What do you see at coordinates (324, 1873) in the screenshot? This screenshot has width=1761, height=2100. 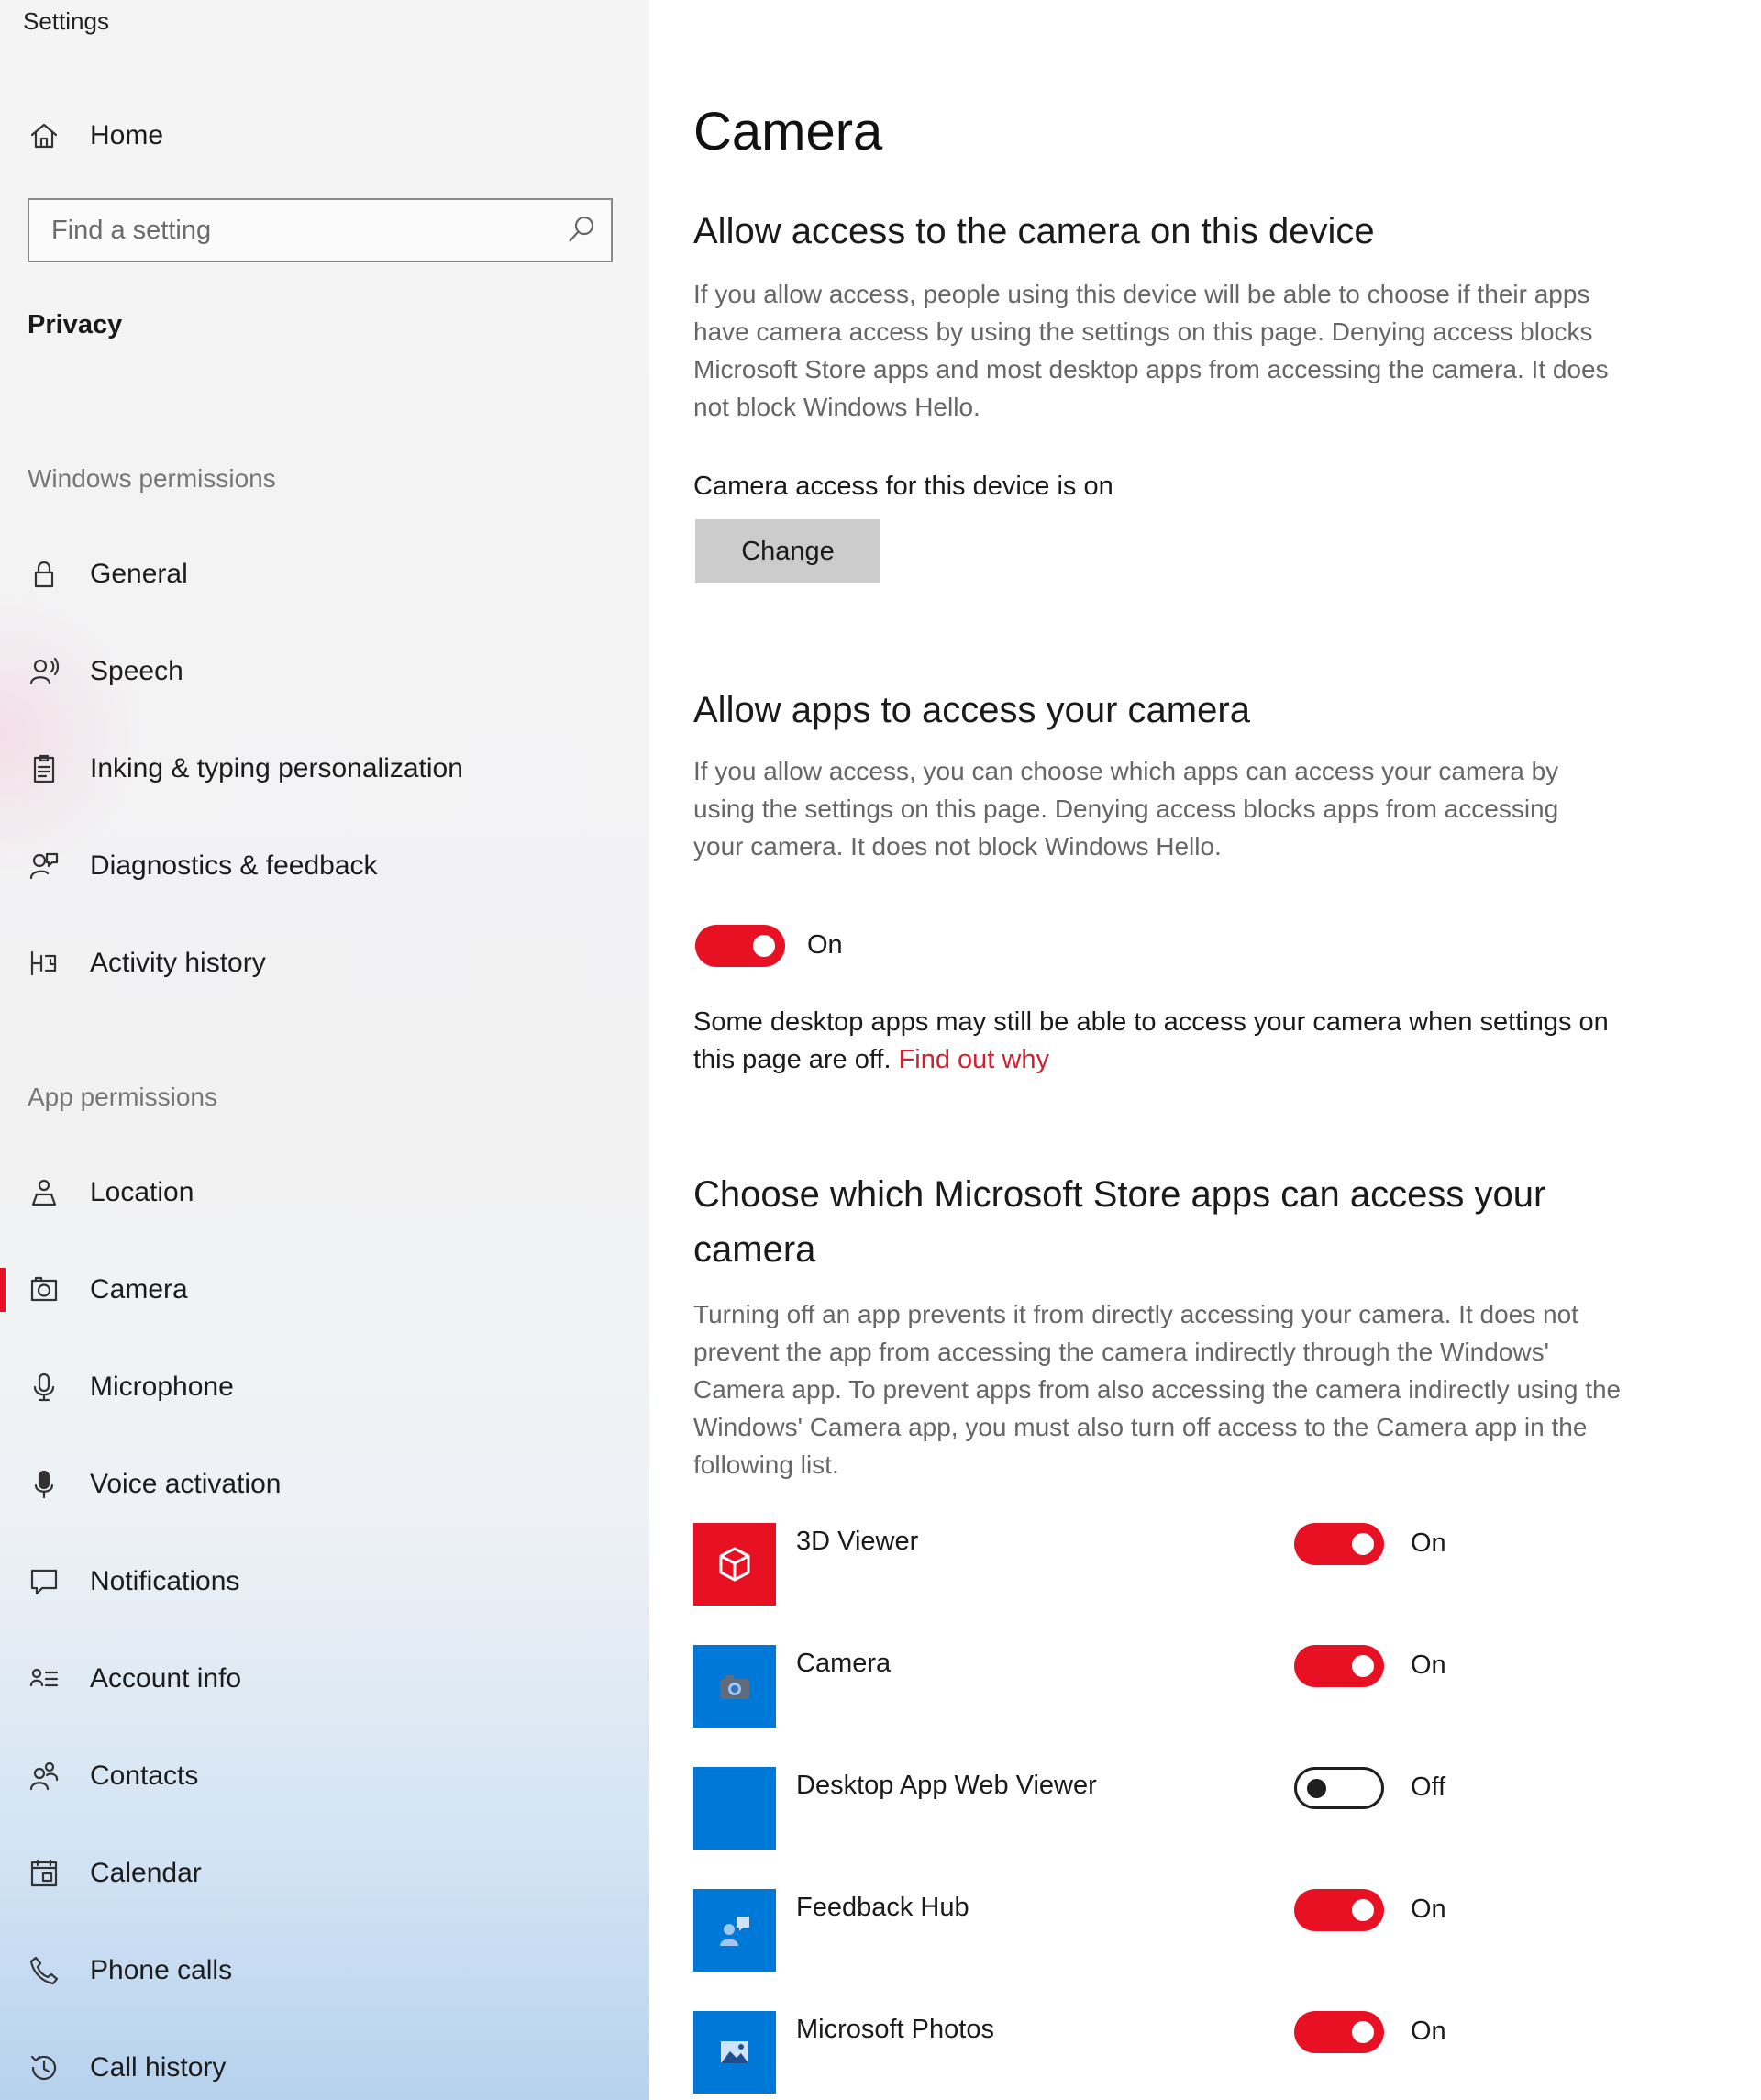 I see `sidebar-item-calendar: Calendar` at bounding box center [324, 1873].